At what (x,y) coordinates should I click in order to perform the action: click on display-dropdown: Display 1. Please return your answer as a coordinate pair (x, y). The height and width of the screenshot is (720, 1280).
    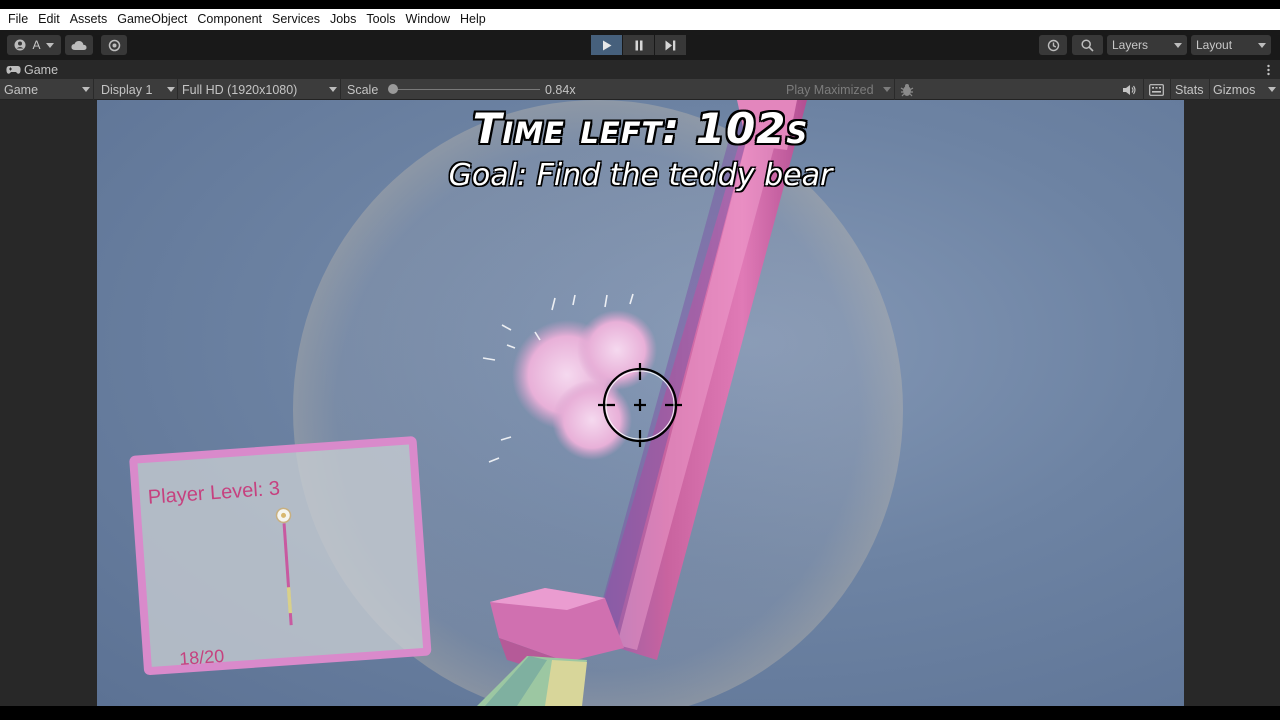
    Looking at the image, I should click on (138, 89).